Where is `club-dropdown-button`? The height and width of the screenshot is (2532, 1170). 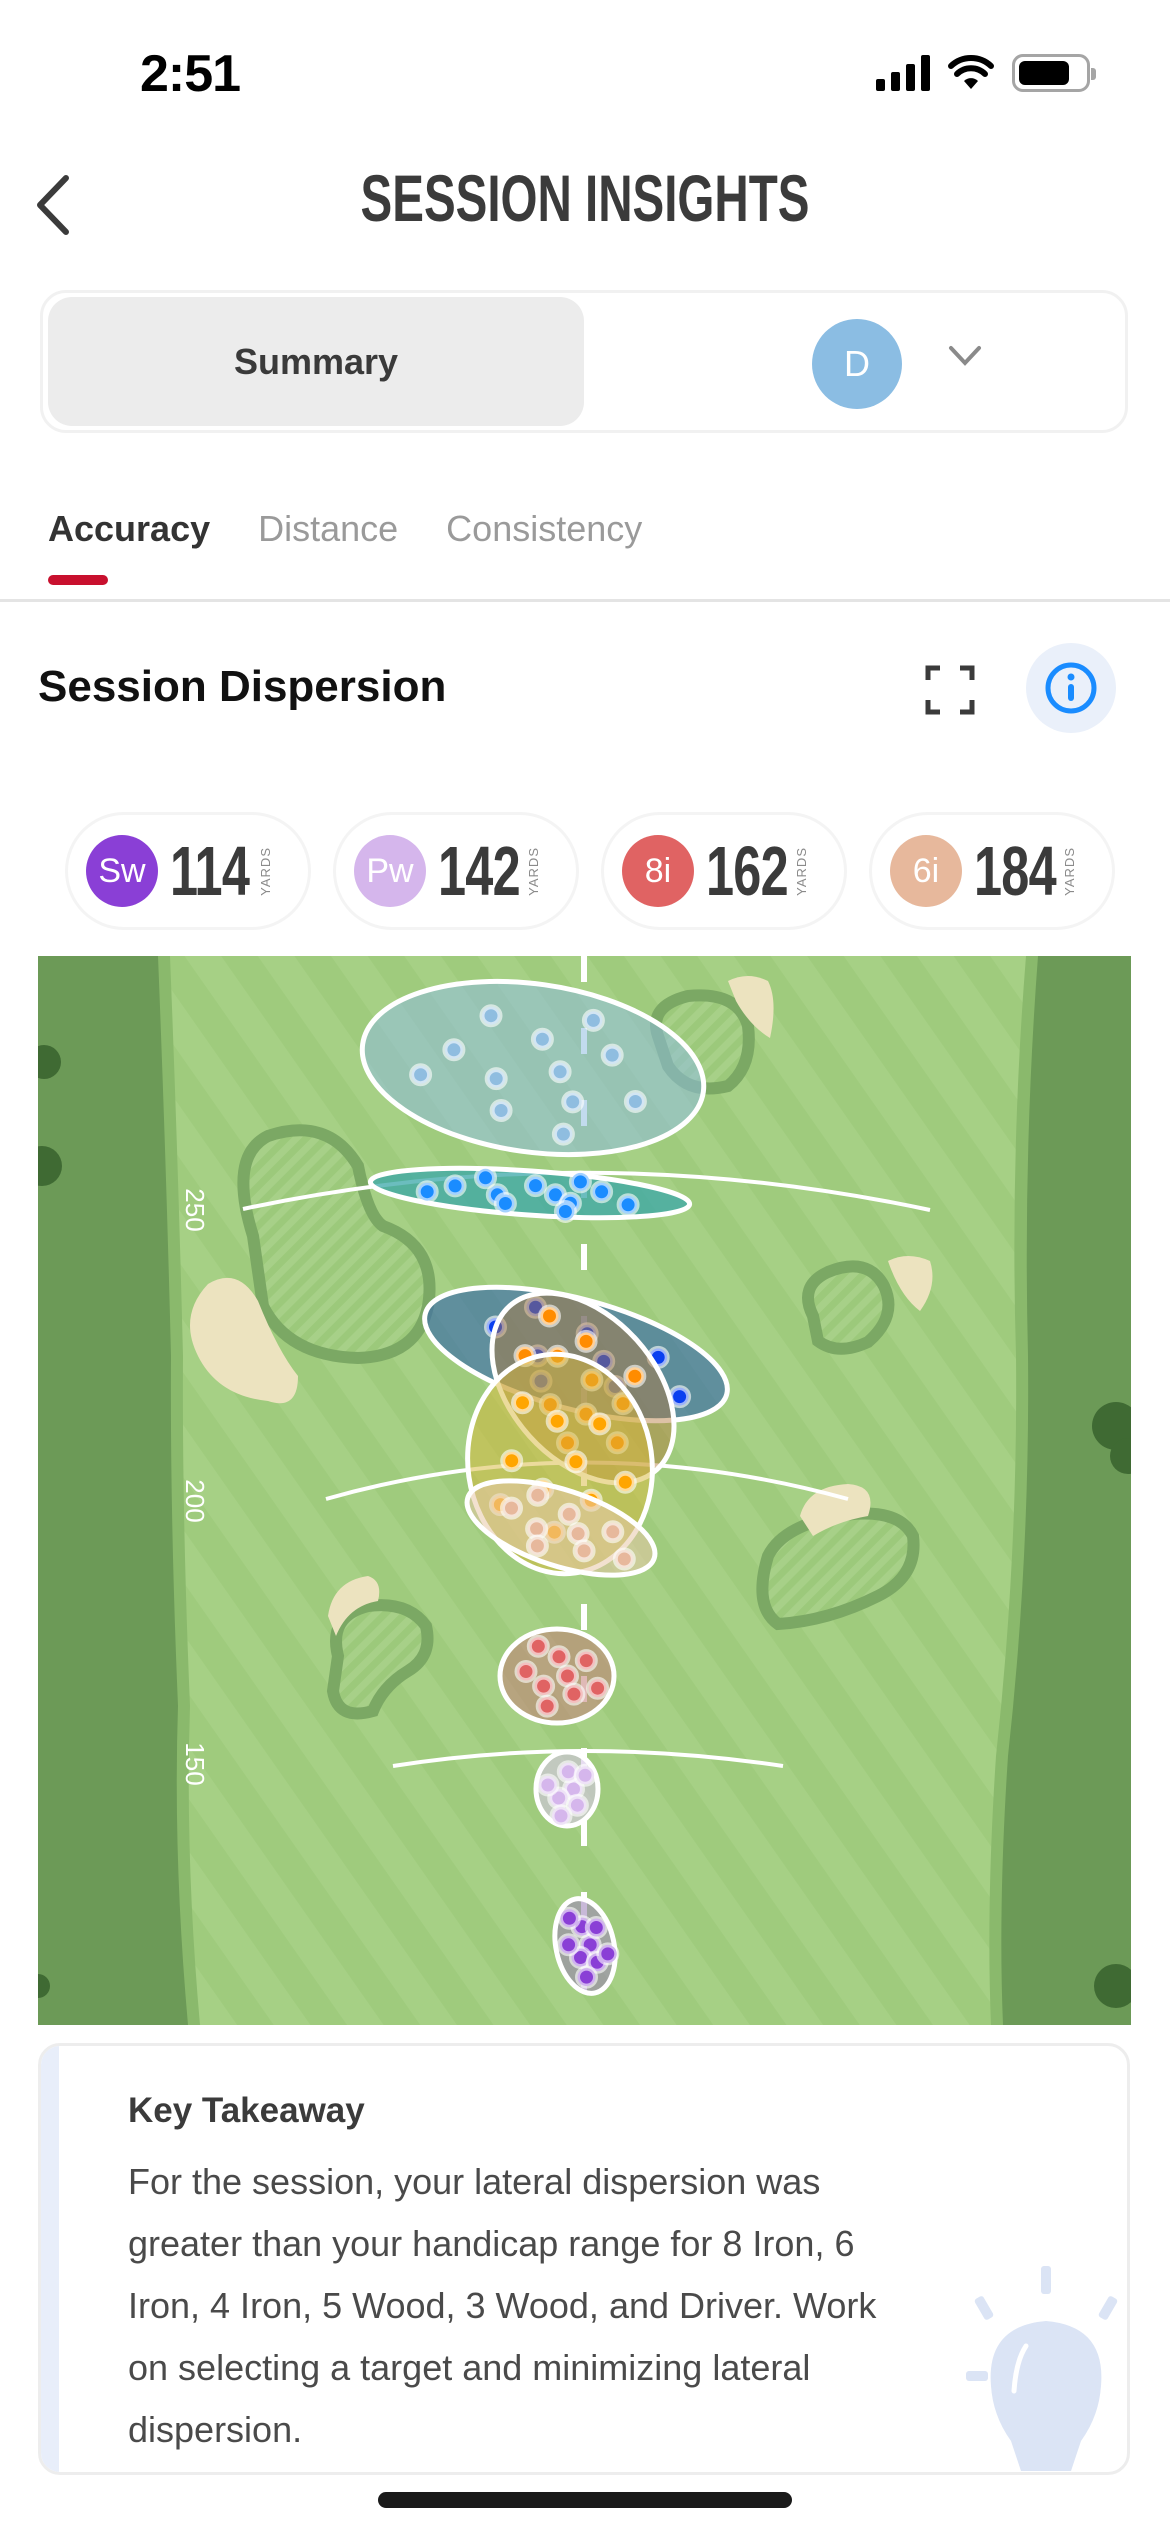
club-dropdown-button is located at coordinates (965, 358).